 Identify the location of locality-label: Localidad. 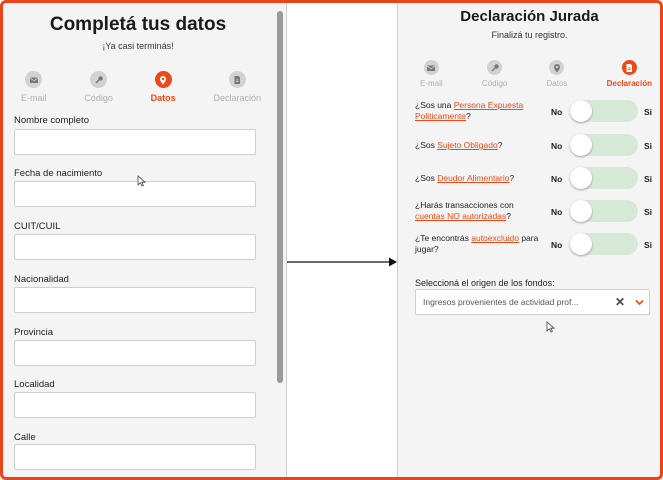
(34, 384).